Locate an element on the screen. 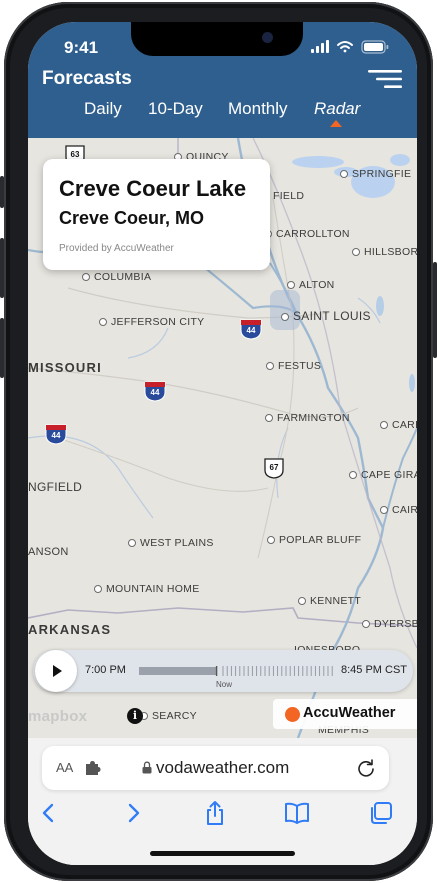  map-city-label: POPLAR BLUFF is located at coordinates (314, 540).